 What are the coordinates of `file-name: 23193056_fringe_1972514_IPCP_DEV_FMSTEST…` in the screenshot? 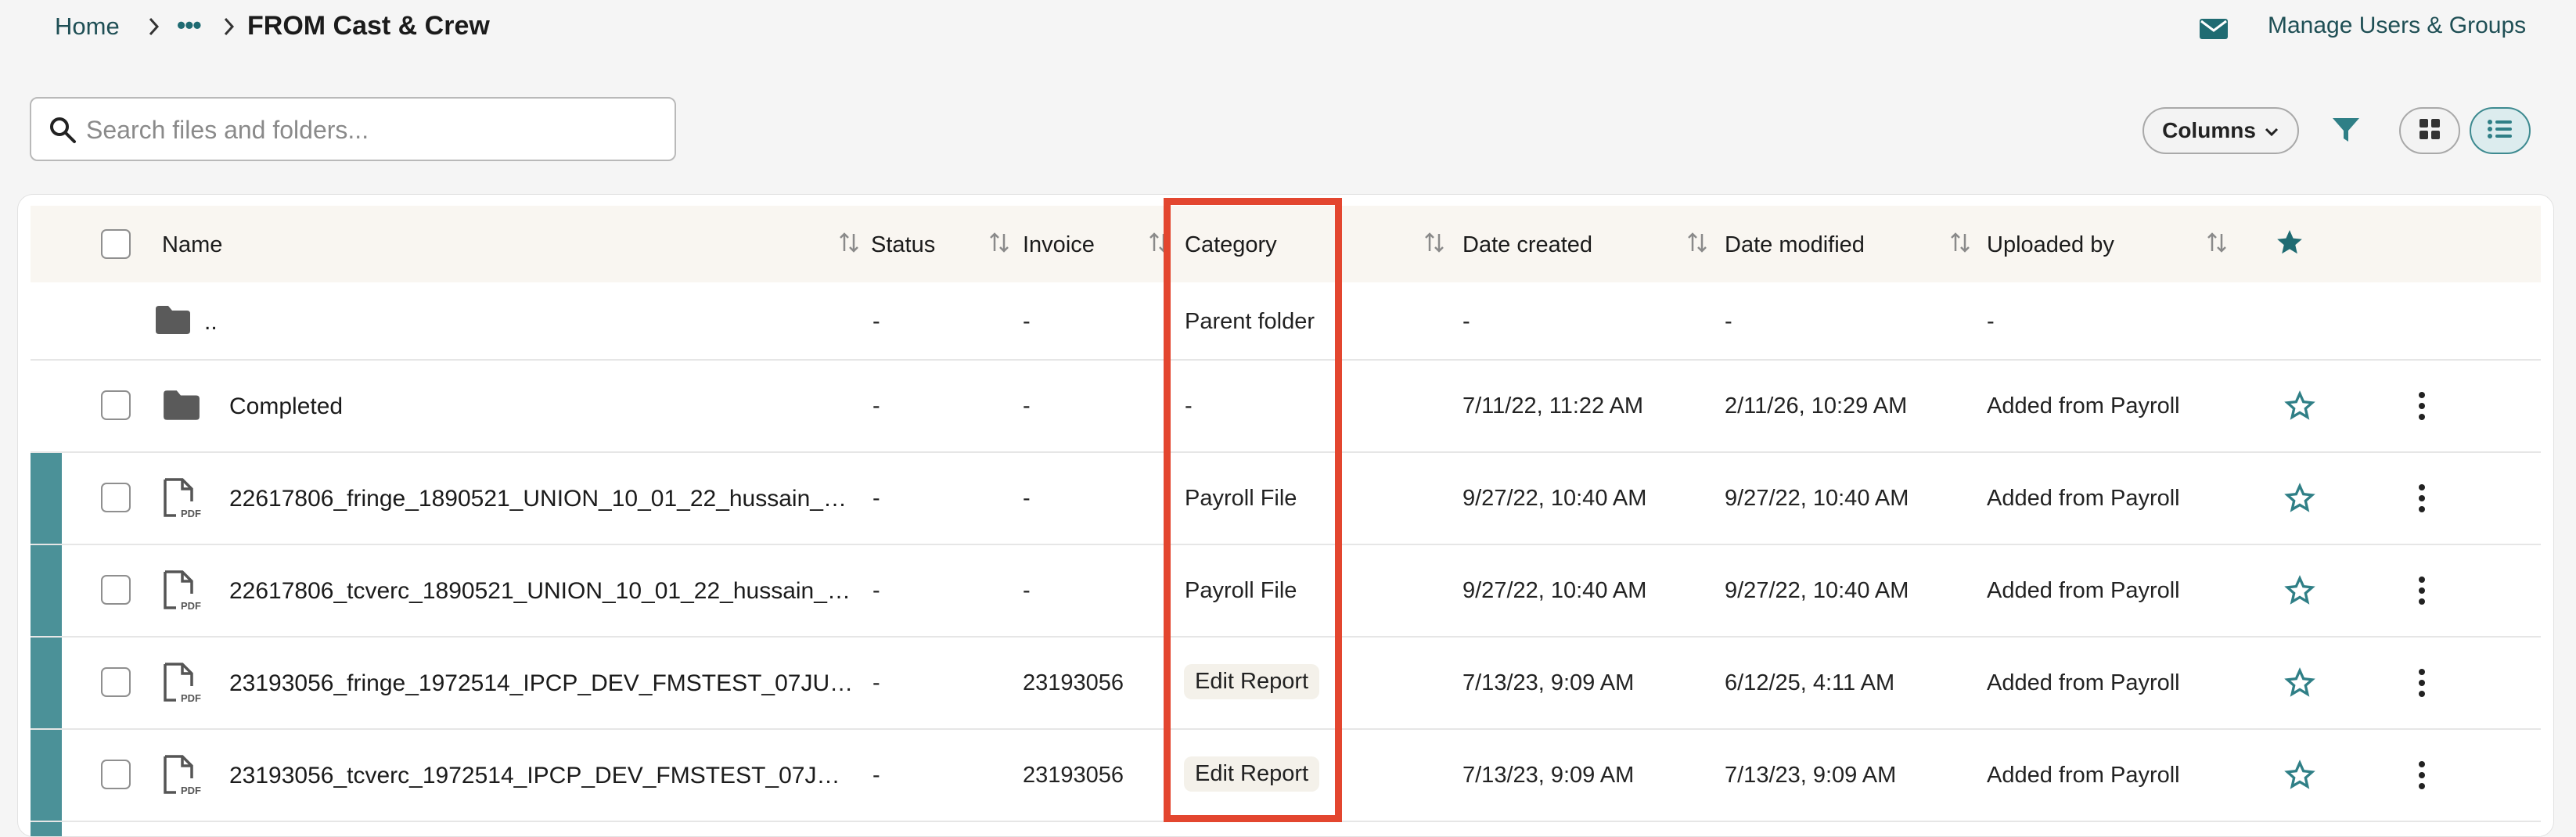 It's located at (542, 683).